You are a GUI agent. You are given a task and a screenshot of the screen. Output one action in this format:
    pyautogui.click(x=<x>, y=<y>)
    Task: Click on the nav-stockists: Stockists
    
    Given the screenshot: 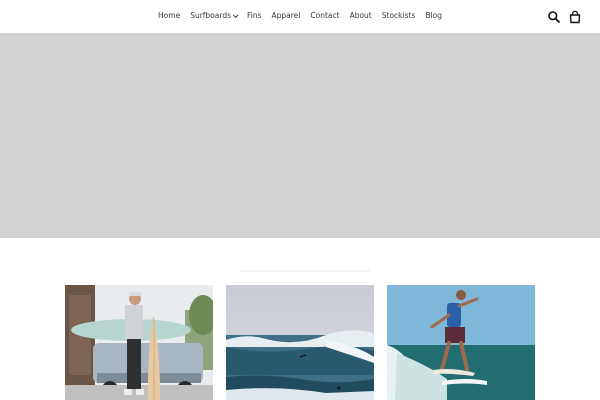 What is the action you would take?
    pyautogui.click(x=399, y=15)
    